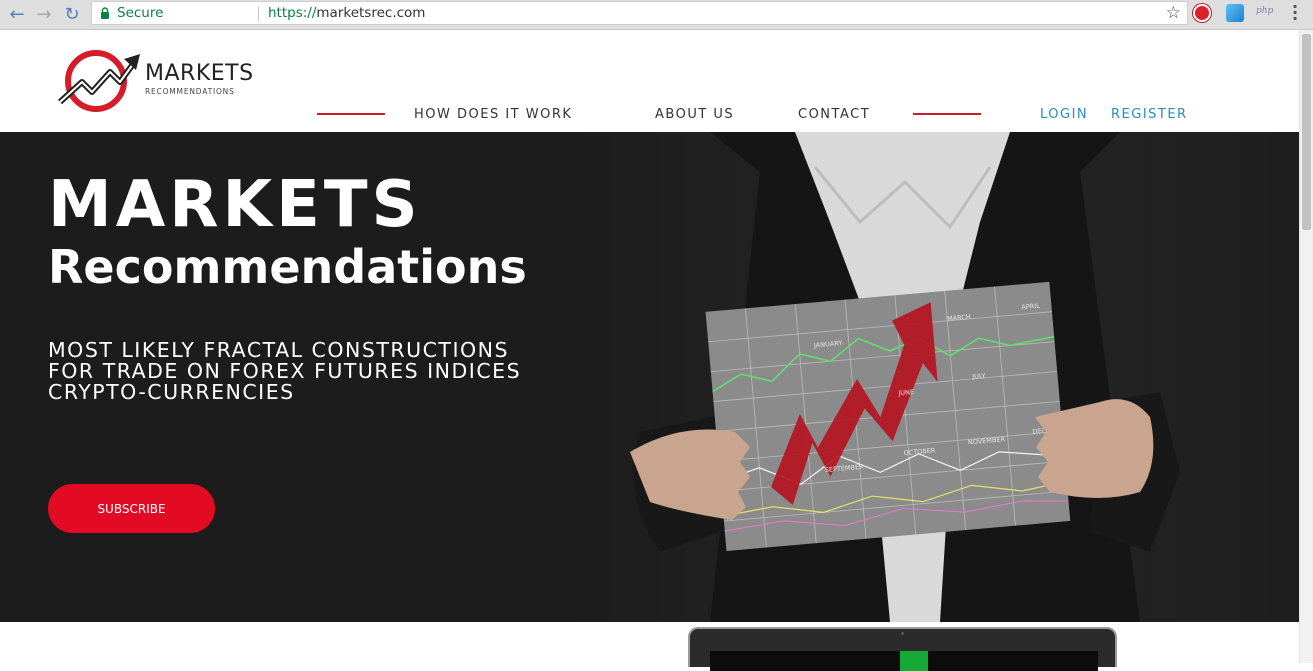 This screenshot has height=671, width=1313. I want to click on extension-php-icon: php, so click(1267, 13).